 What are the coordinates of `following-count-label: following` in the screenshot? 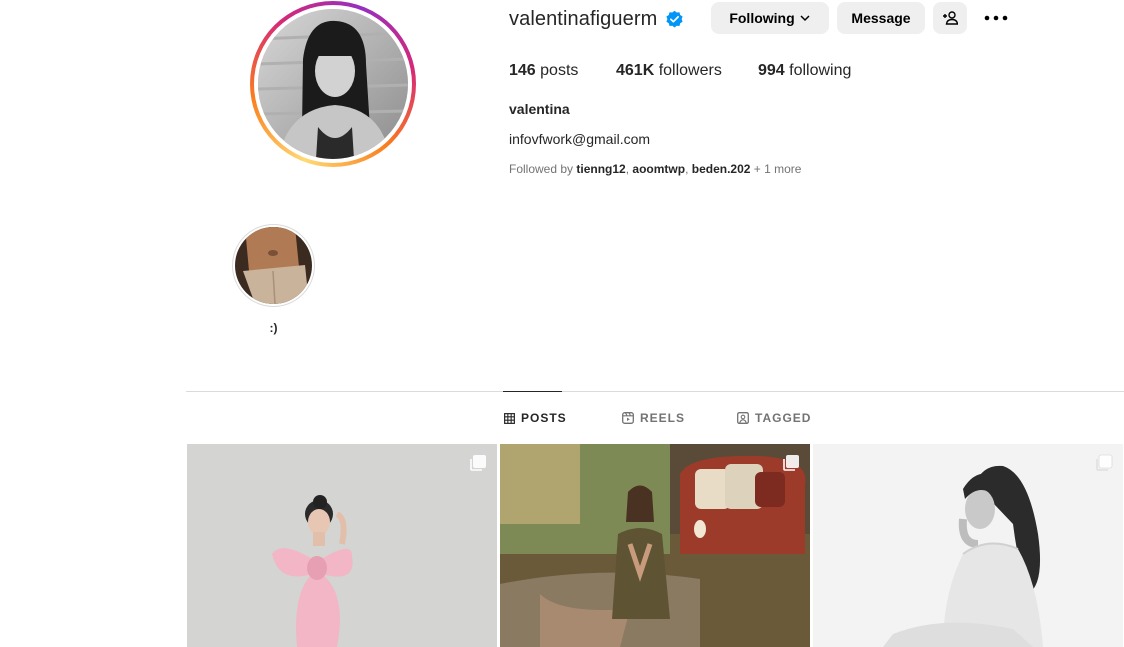 It's located at (818, 70).